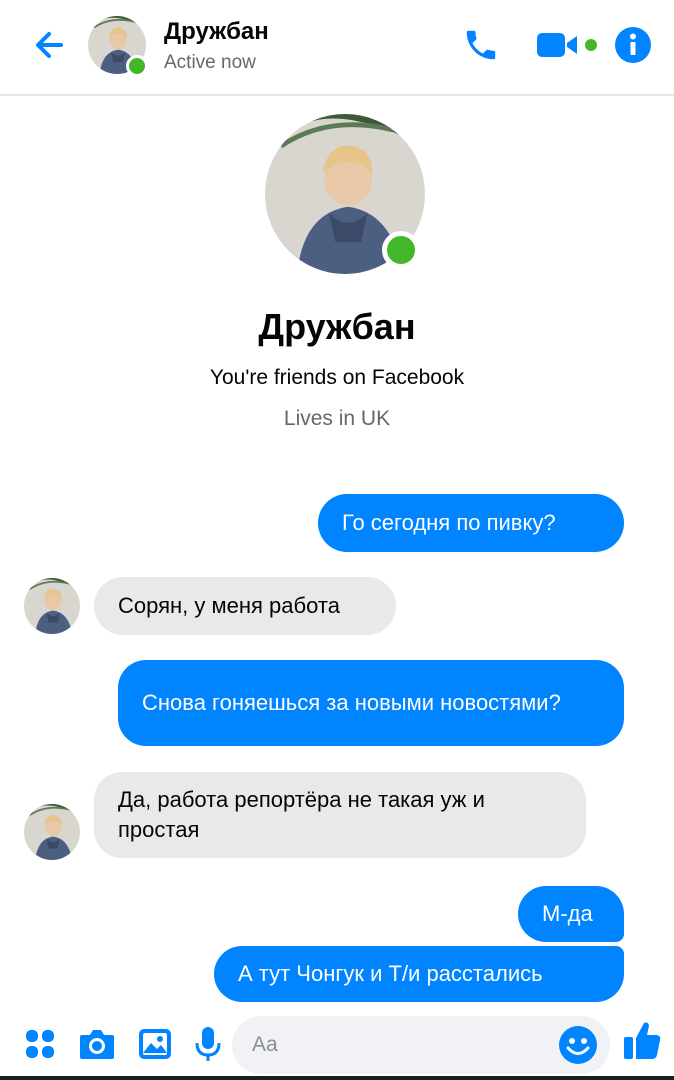  Describe the element at coordinates (337, 1078) in the screenshot. I see `system-nav-edge` at that location.